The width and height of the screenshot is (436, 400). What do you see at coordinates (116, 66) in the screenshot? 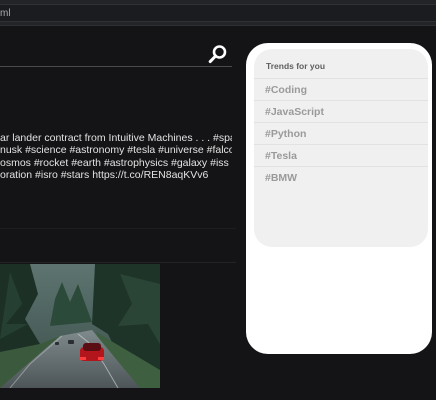
I see `search-input` at bounding box center [116, 66].